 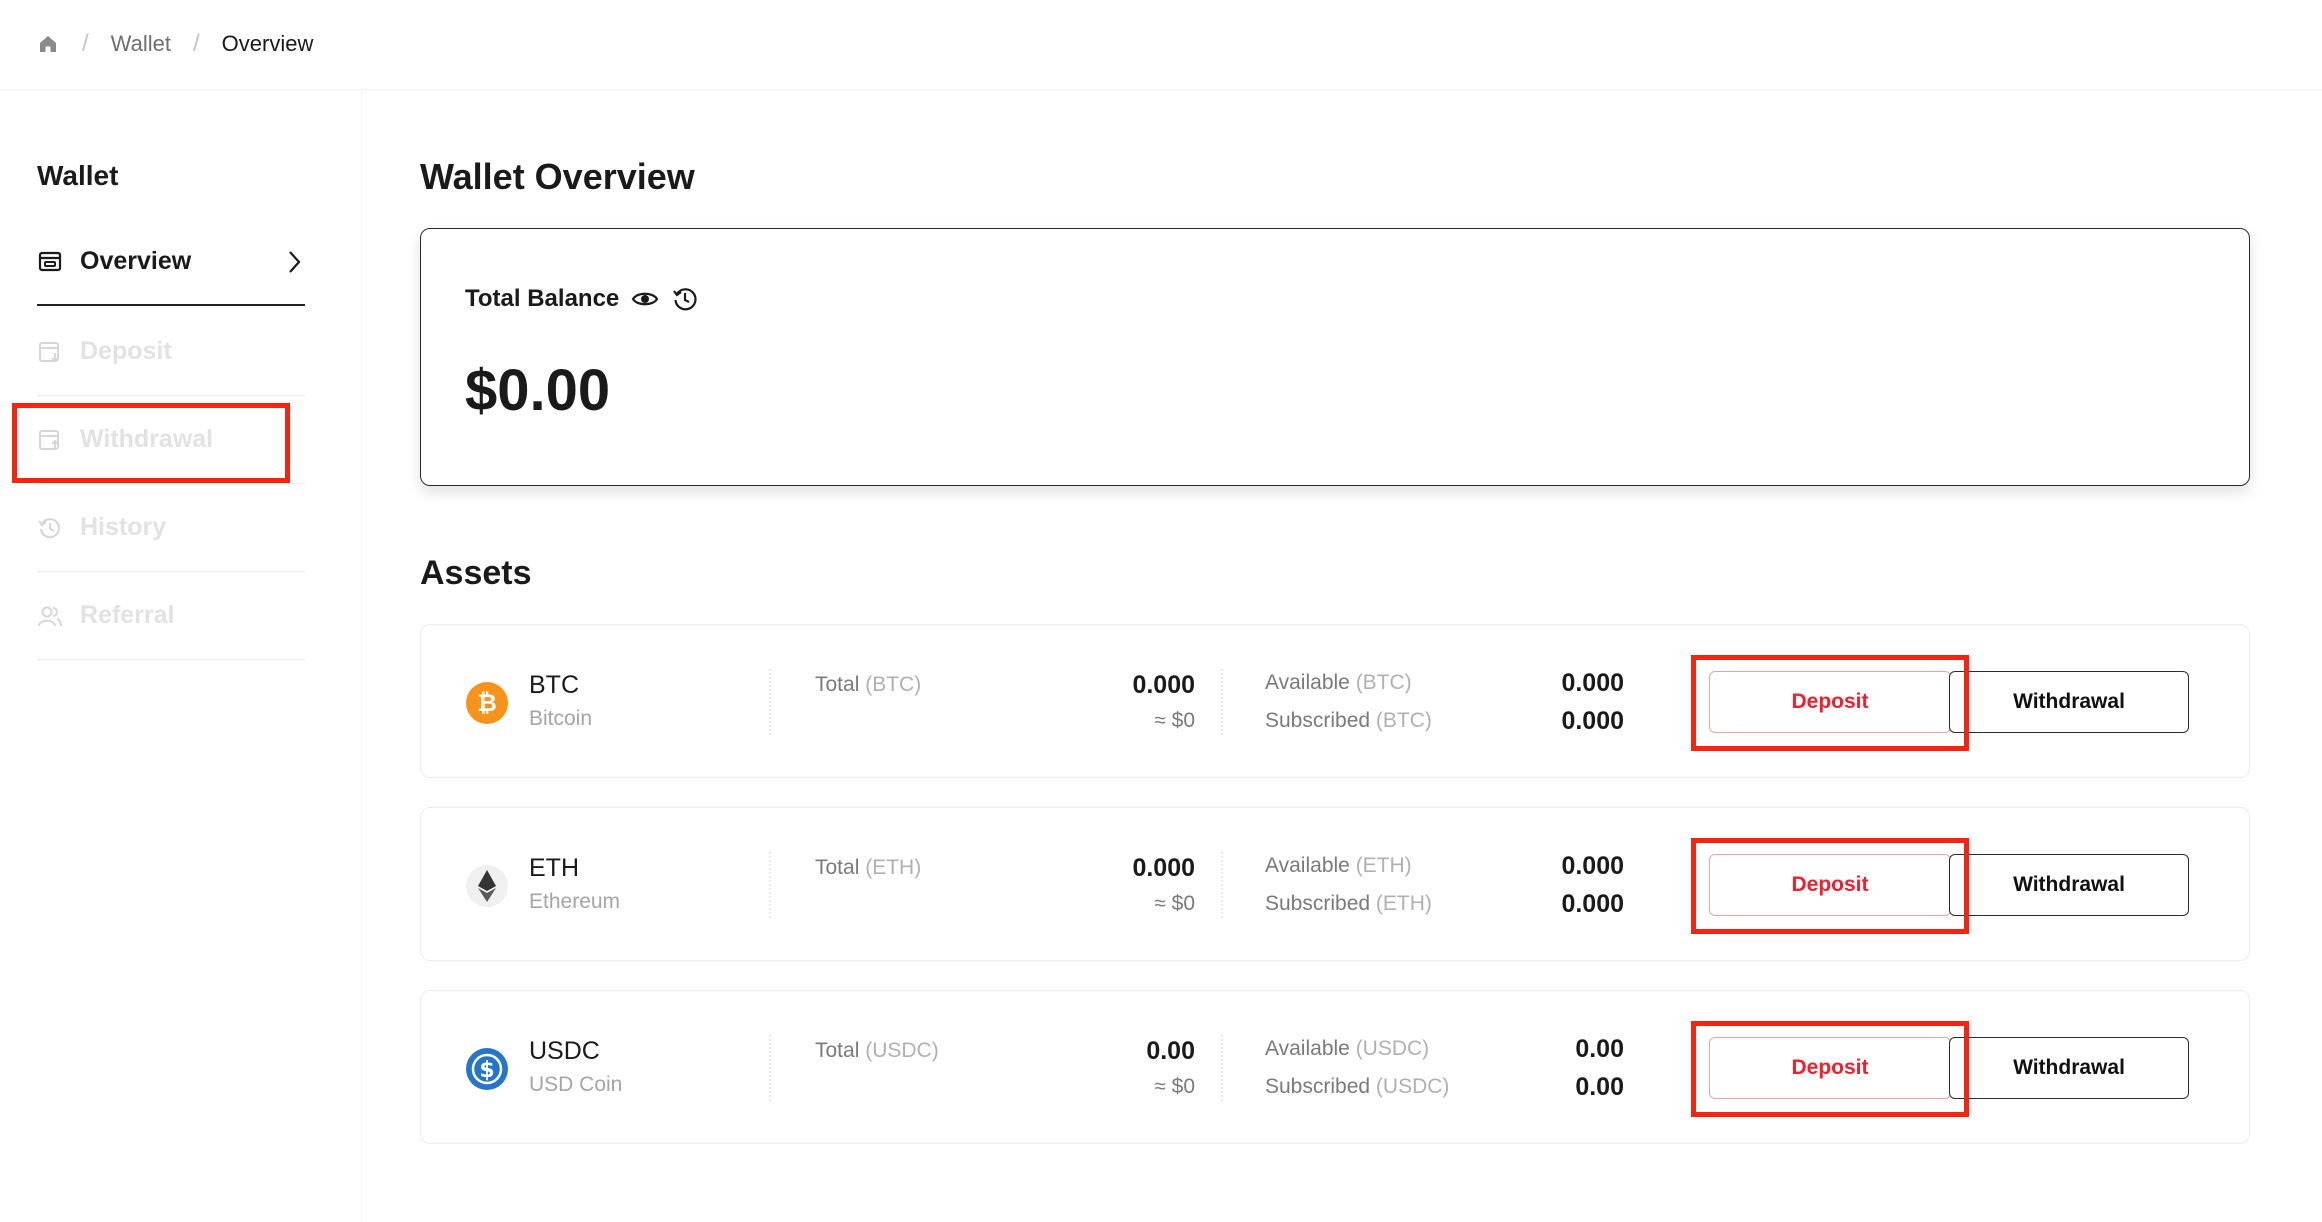 I want to click on chevron-right-icon, so click(x=294, y=262).